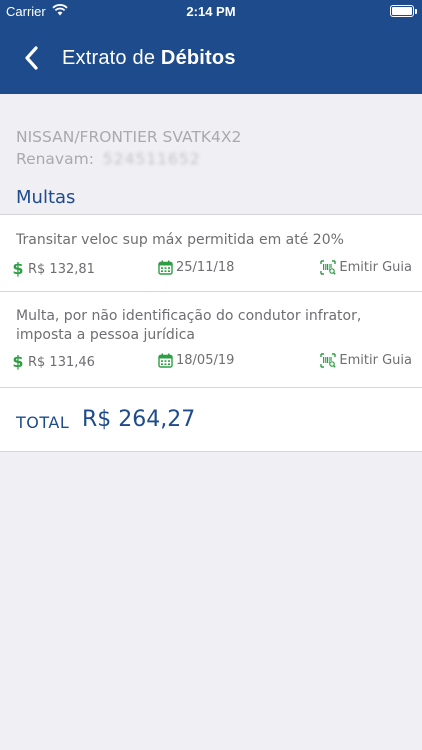  I want to click on page-title: Extrato de Débitos, so click(149, 58).